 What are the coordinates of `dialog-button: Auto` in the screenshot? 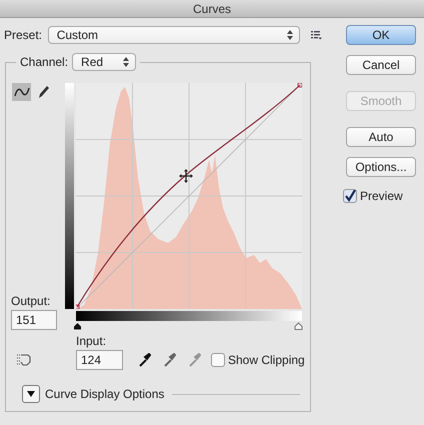 It's located at (381, 137).